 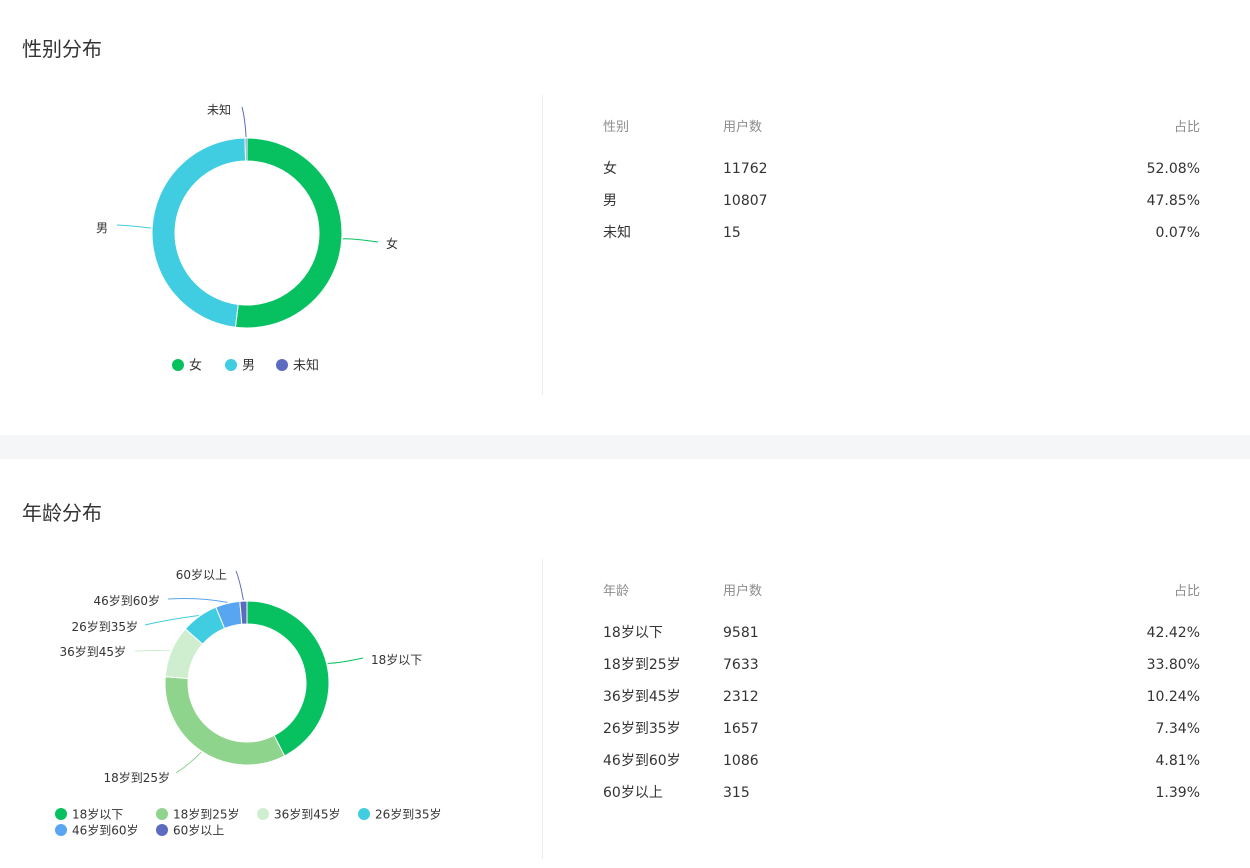 What do you see at coordinates (642, 665) in the screenshot?
I see `row-label: 18岁到25岁` at bounding box center [642, 665].